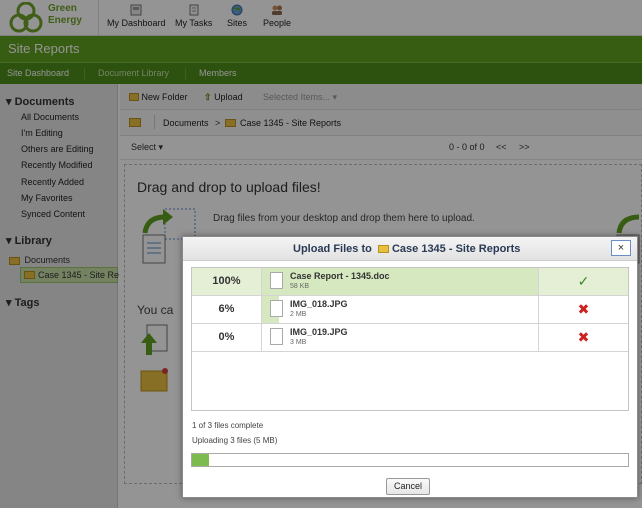  What do you see at coordinates (621, 248) in the screenshot?
I see `close-button: ×` at bounding box center [621, 248].